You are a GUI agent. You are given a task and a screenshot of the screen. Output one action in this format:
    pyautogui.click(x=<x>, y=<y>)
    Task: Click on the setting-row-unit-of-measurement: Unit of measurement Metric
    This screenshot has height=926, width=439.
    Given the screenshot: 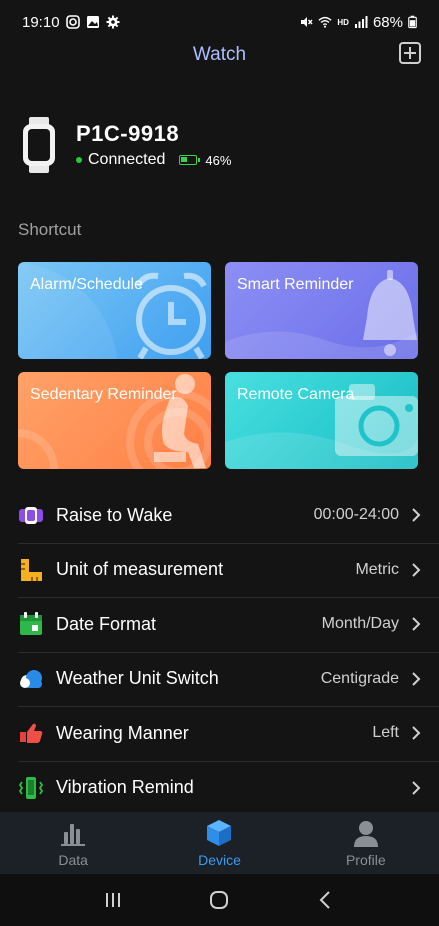 What is the action you would take?
    pyautogui.click(x=219, y=570)
    